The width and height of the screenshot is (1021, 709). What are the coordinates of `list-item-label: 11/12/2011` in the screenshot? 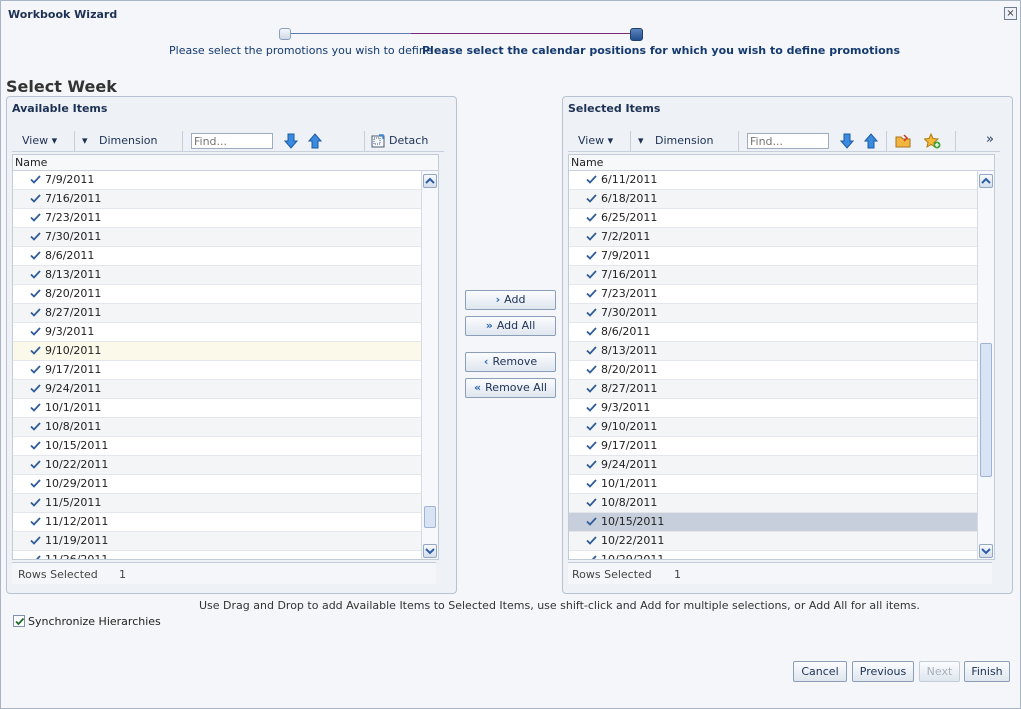 It's located at (77, 521).